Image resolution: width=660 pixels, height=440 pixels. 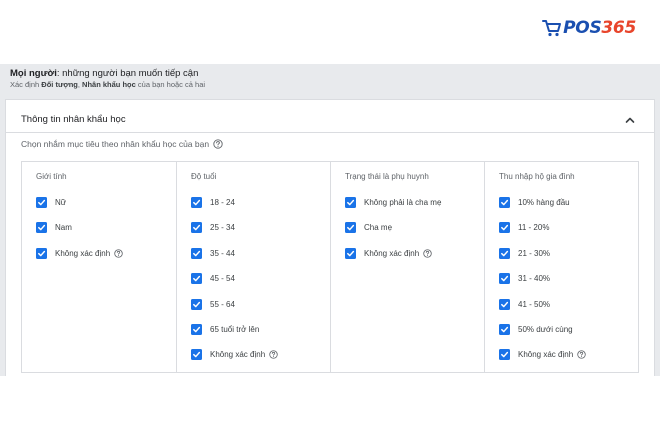 What do you see at coordinates (568, 228) in the screenshot?
I see `option-11-20: 11 - 20%` at bounding box center [568, 228].